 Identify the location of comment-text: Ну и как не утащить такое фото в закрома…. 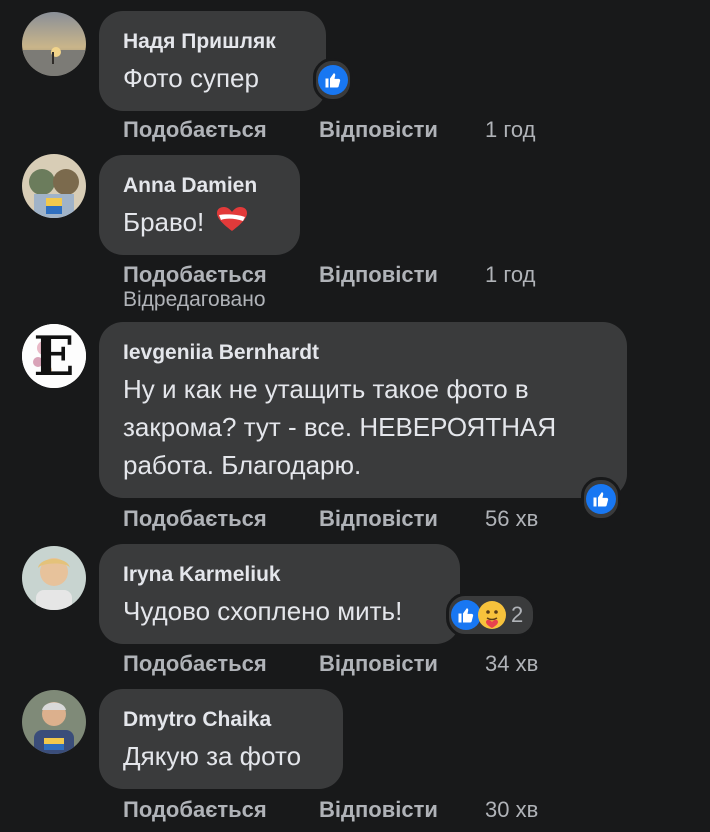
(340, 427).